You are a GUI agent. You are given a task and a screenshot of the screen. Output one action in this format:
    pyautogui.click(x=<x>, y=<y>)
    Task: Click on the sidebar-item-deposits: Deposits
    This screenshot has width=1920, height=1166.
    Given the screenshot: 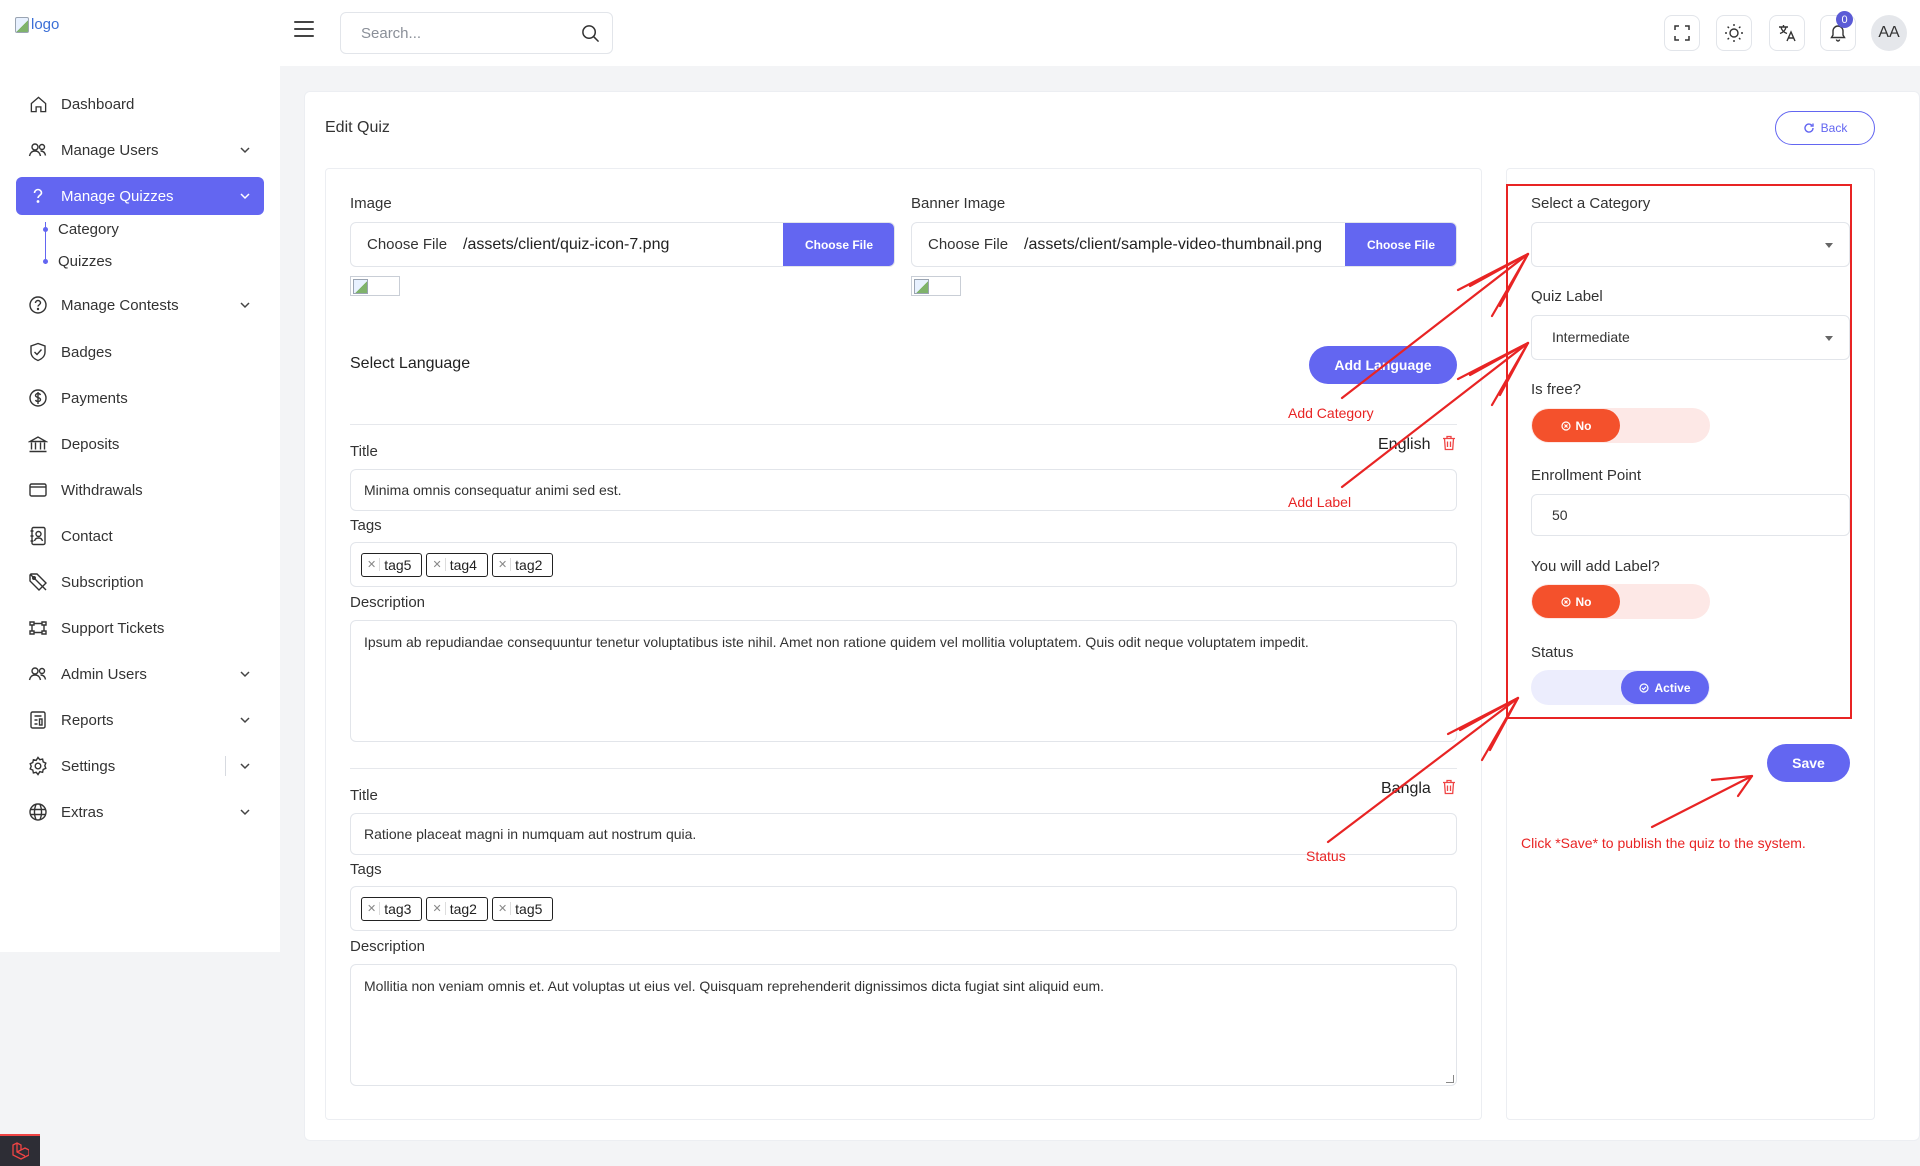 What is the action you would take?
    pyautogui.click(x=140, y=444)
    